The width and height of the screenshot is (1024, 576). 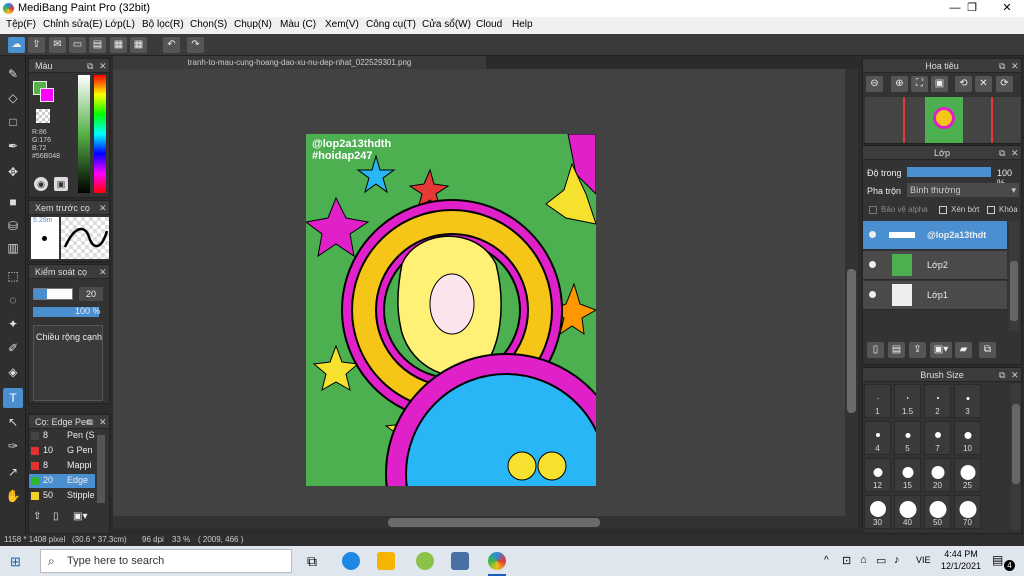 What do you see at coordinates (877, 401) in the screenshot?
I see `brush-size-option: 1` at bounding box center [877, 401].